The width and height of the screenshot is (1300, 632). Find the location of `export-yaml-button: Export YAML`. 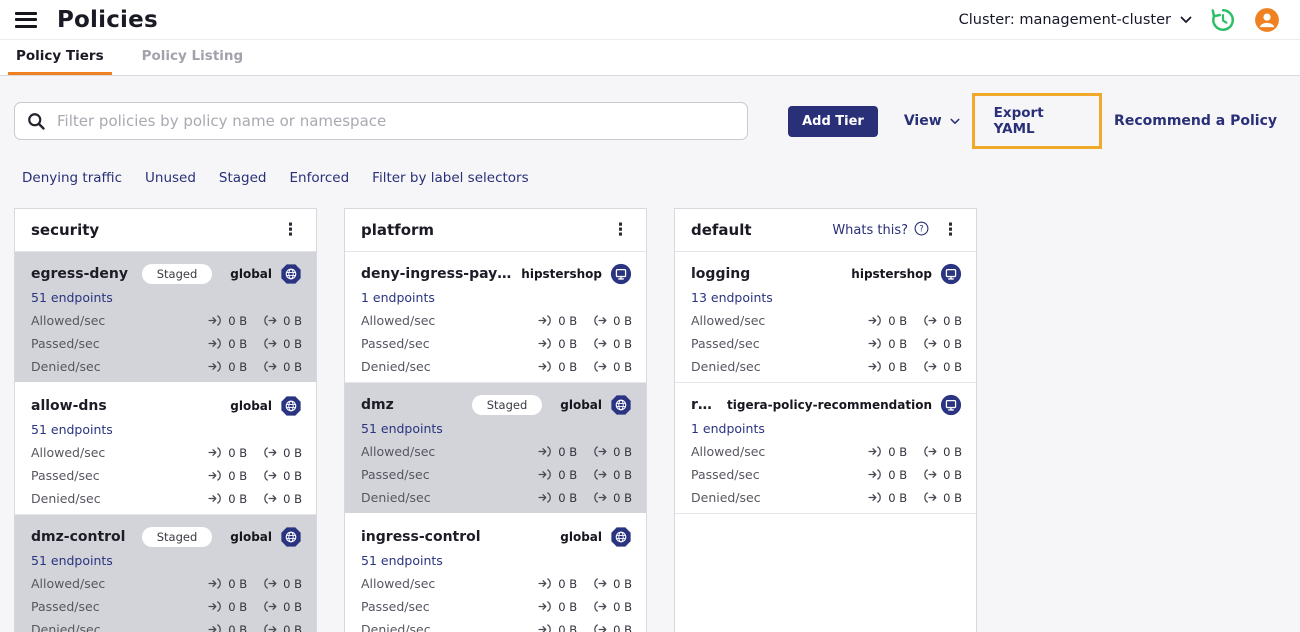

export-yaml-button: Export YAML is located at coordinates (1037, 121).